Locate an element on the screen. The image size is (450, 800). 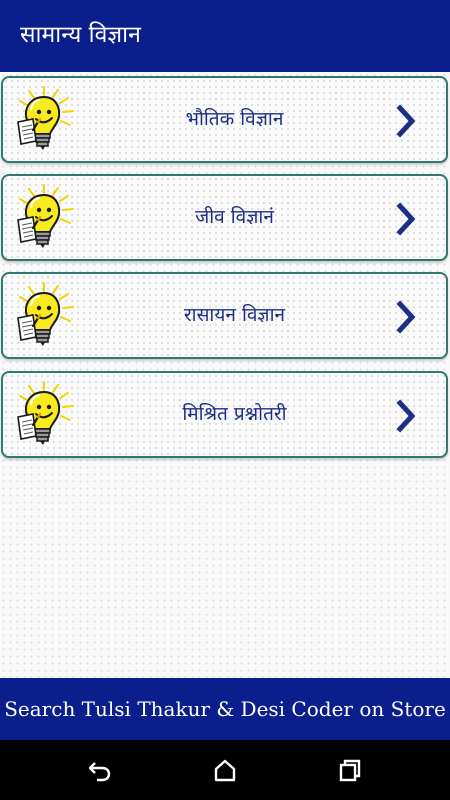
category-card-chemistry: रासायन विज्ञान is located at coordinates (224, 315).